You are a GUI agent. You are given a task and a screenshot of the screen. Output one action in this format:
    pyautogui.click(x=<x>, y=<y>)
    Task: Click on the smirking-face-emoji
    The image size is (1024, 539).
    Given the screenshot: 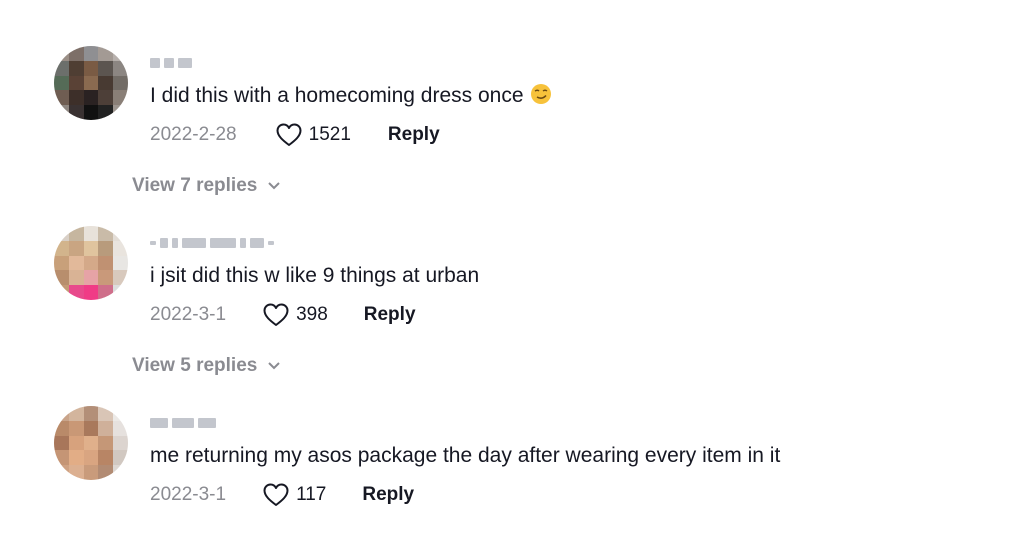 What is the action you would take?
    pyautogui.click(x=540, y=94)
    